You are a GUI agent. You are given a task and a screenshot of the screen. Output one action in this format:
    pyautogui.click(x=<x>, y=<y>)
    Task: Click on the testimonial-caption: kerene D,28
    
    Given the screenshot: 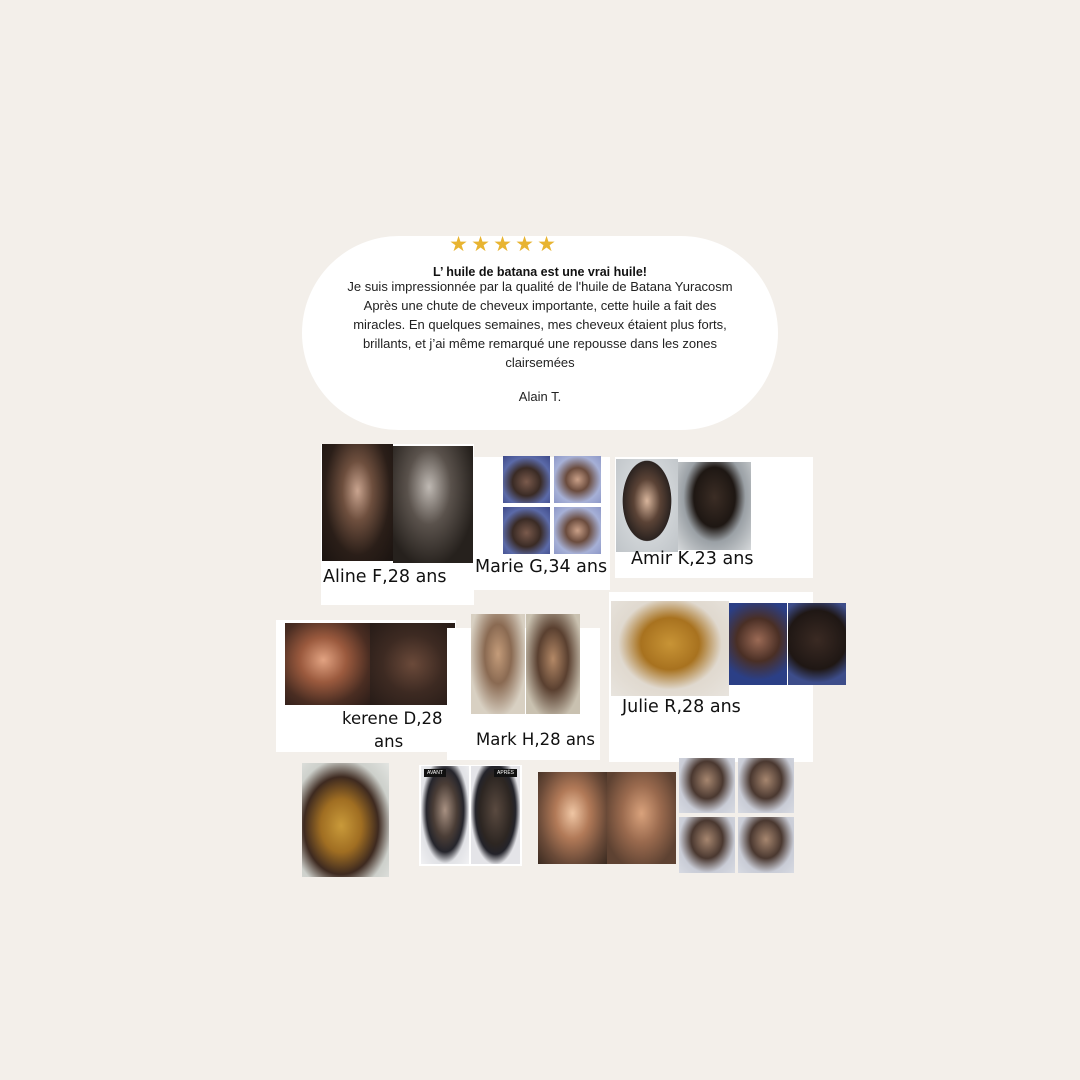 What is the action you would take?
    pyautogui.click(x=392, y=718)
    